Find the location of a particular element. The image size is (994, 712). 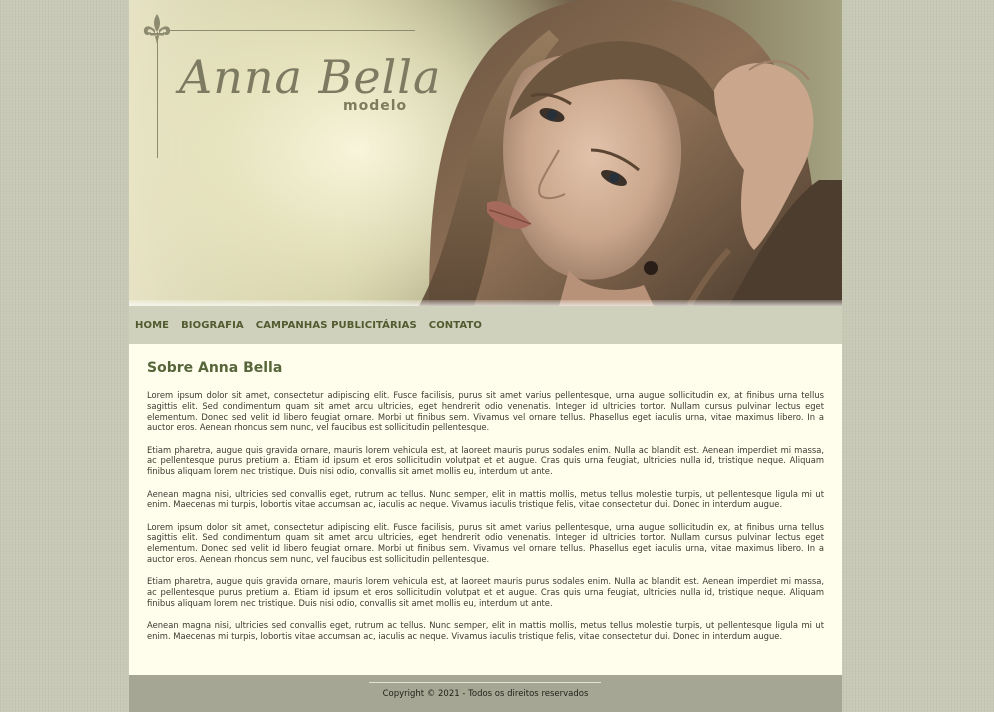

logo-vertical-line is located at coordinates (157, 95).